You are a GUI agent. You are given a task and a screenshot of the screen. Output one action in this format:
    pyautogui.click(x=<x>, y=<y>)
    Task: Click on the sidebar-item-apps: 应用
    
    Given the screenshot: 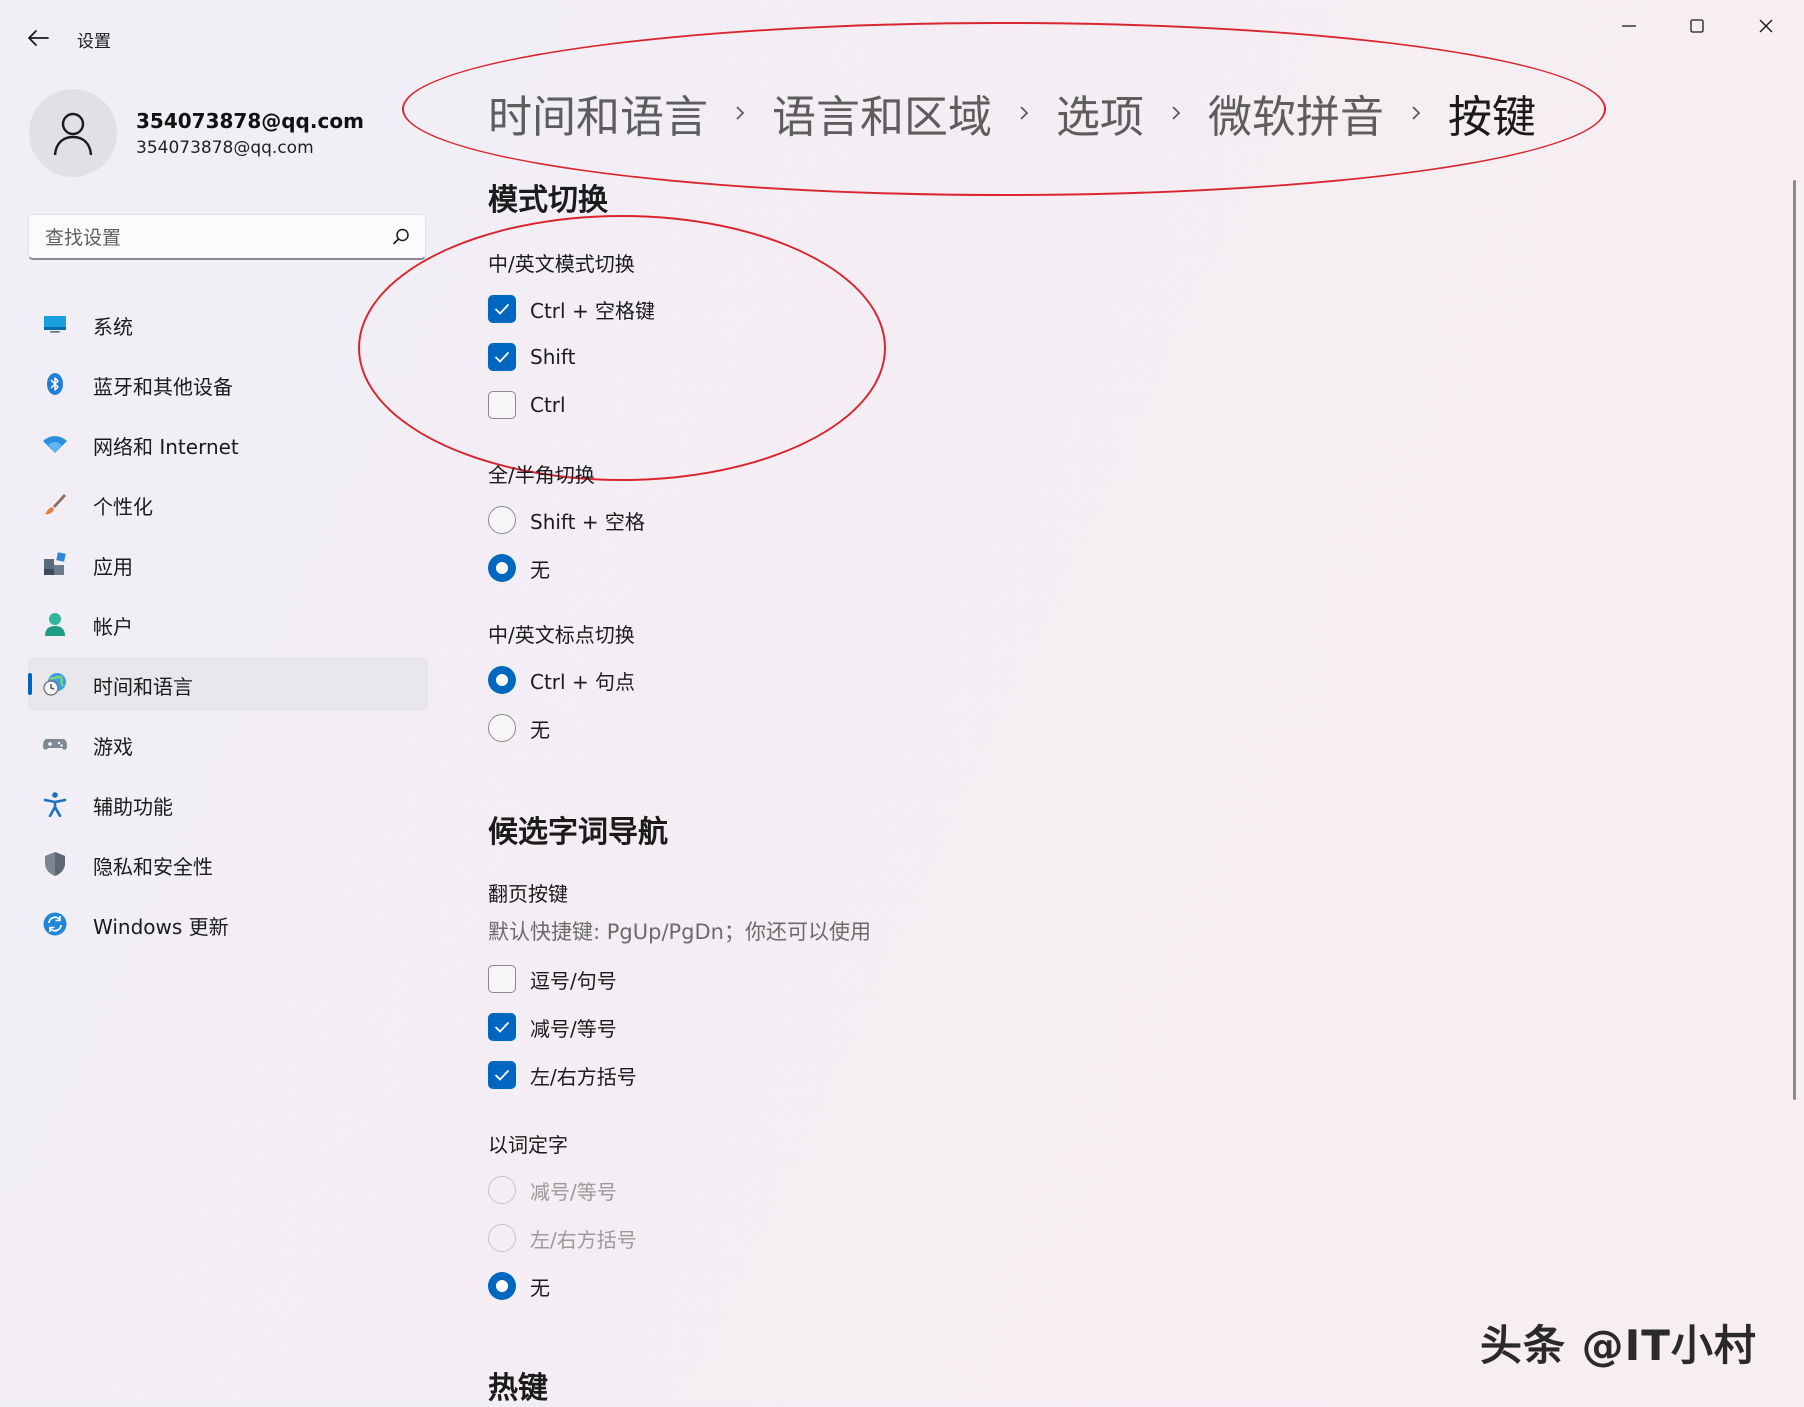 What is the action you would take?
    pyautogui.click(x=228, y=564)
    